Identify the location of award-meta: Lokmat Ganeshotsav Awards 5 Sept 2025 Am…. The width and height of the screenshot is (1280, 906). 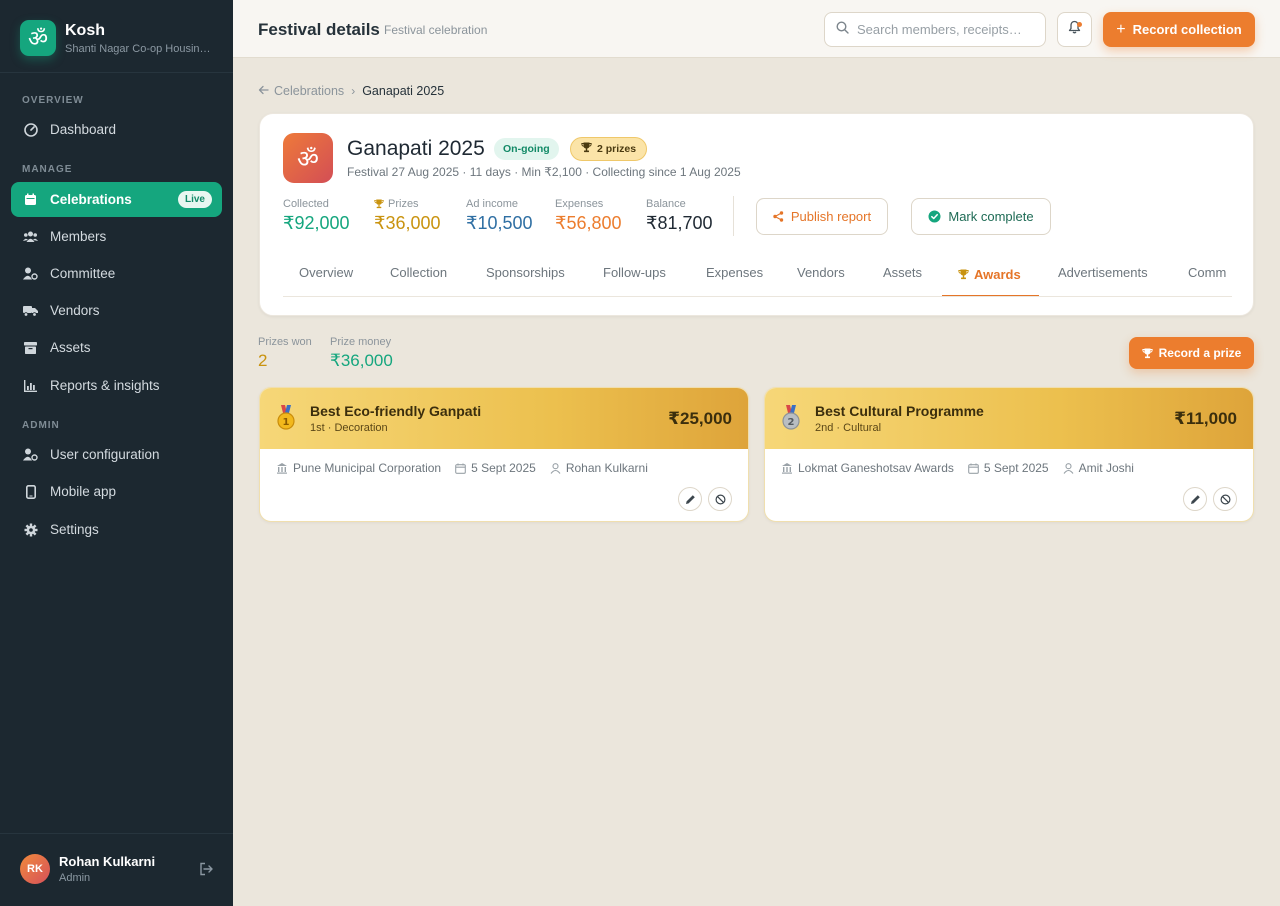
(964, 468).